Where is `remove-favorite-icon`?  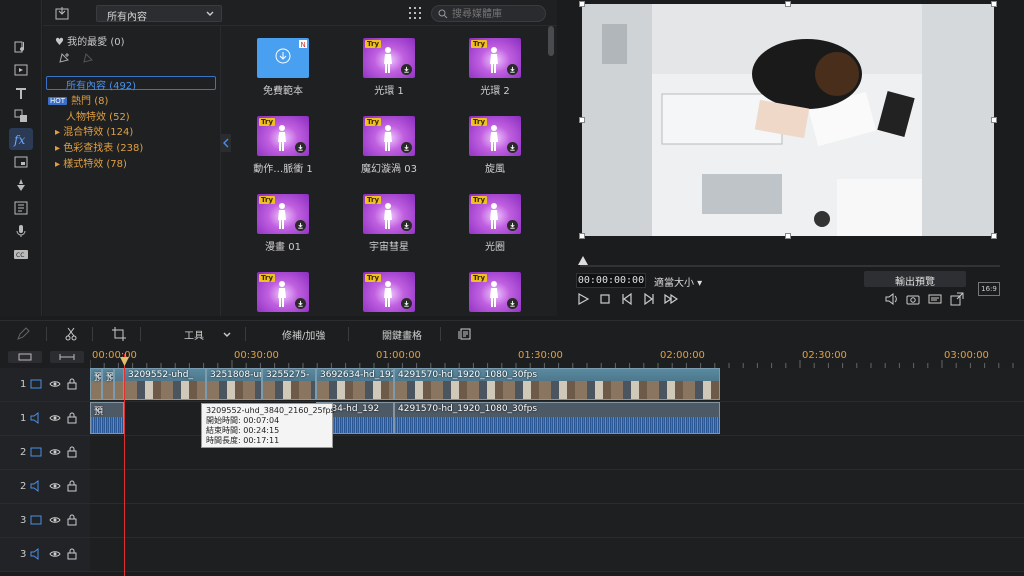
remove-favorite-icon is located at coordinates (88, 58).